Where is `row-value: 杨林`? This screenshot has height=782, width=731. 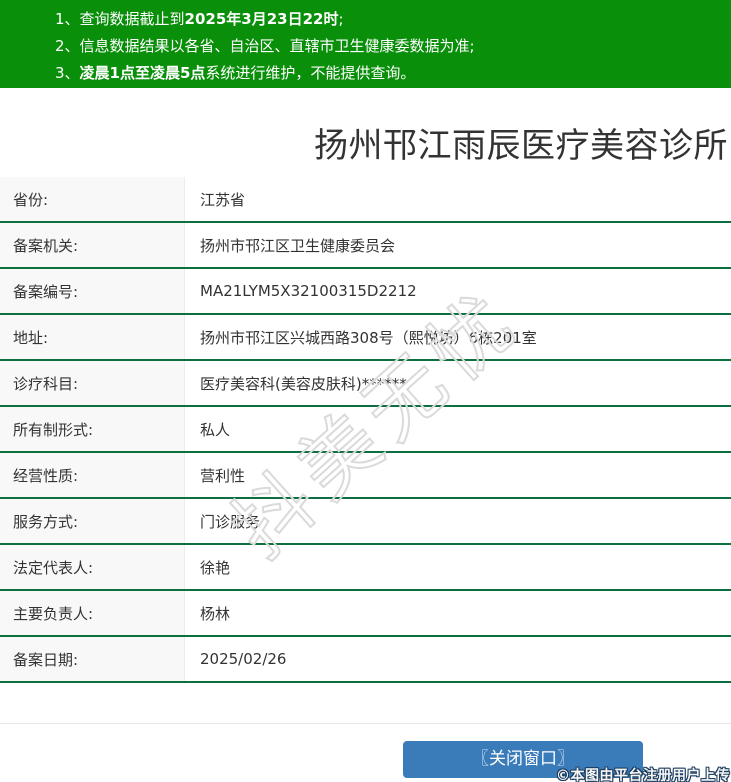
row-value: 杨林 is located at coordinates (215, 613).